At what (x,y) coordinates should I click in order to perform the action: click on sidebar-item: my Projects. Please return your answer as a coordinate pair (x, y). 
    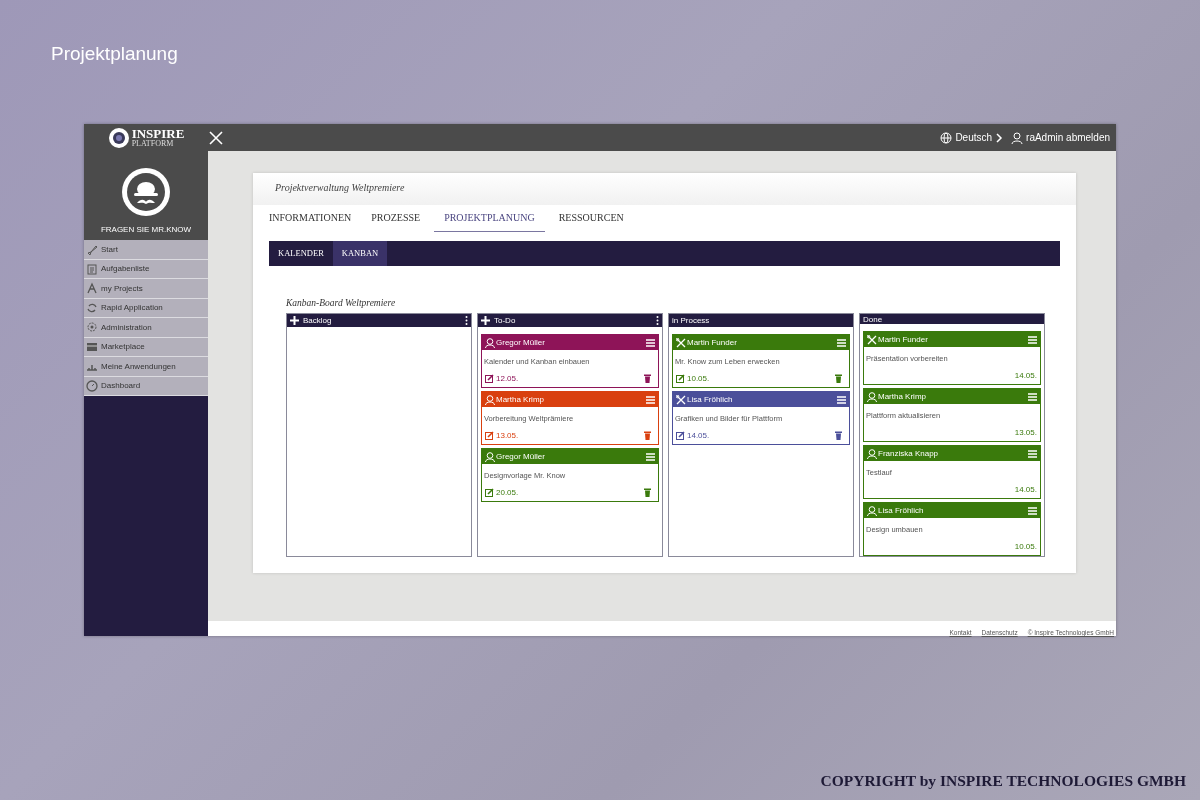
    Looking at the image, I should click on (146, 289).